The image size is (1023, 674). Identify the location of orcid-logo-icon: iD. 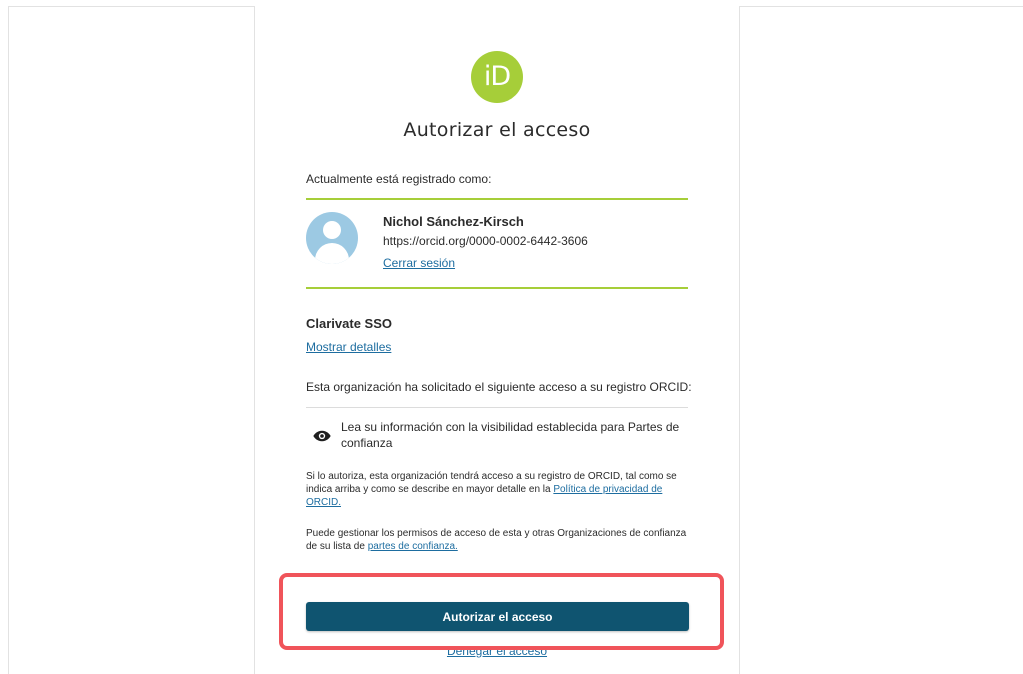
(497, 77).